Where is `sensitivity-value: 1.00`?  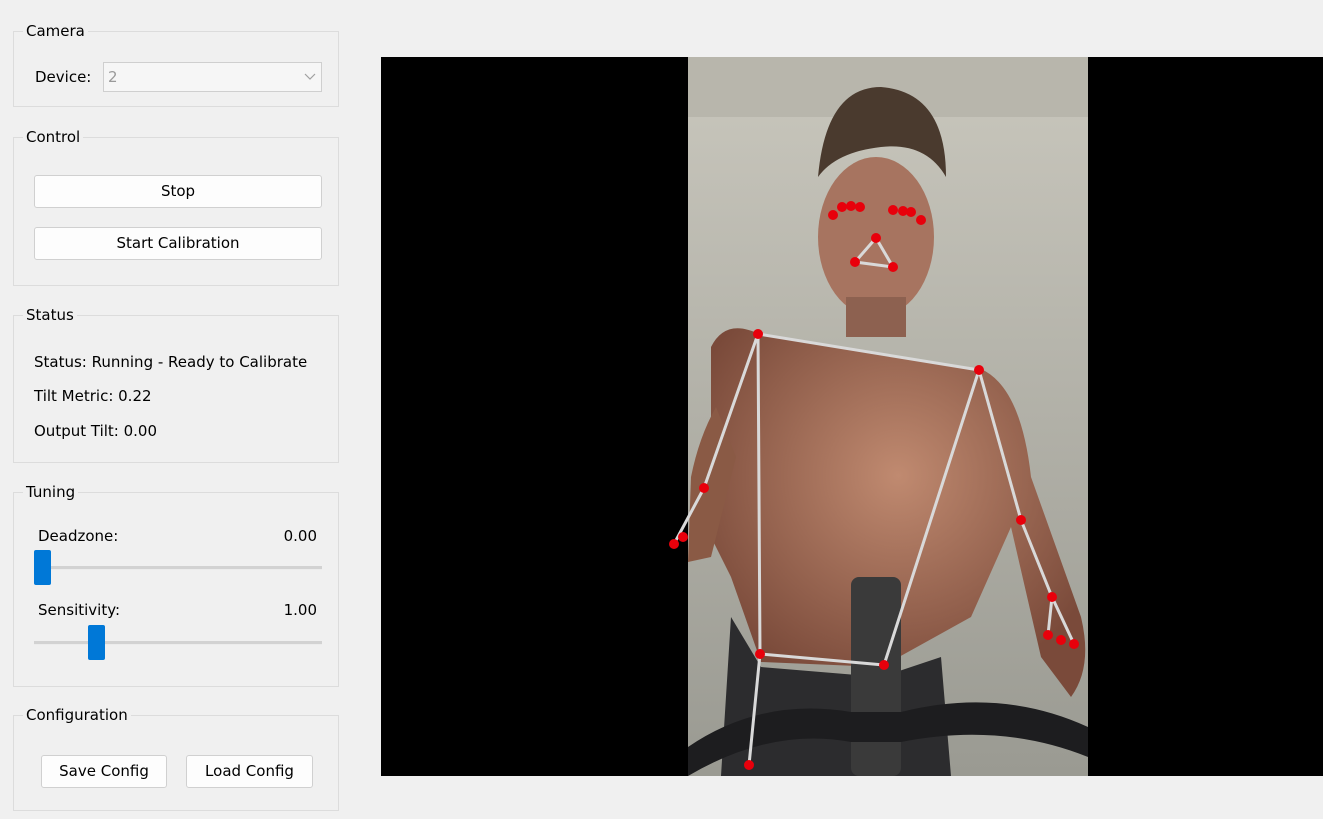 sensitivity-value: 1.00 is located at coordinates (300, 610).